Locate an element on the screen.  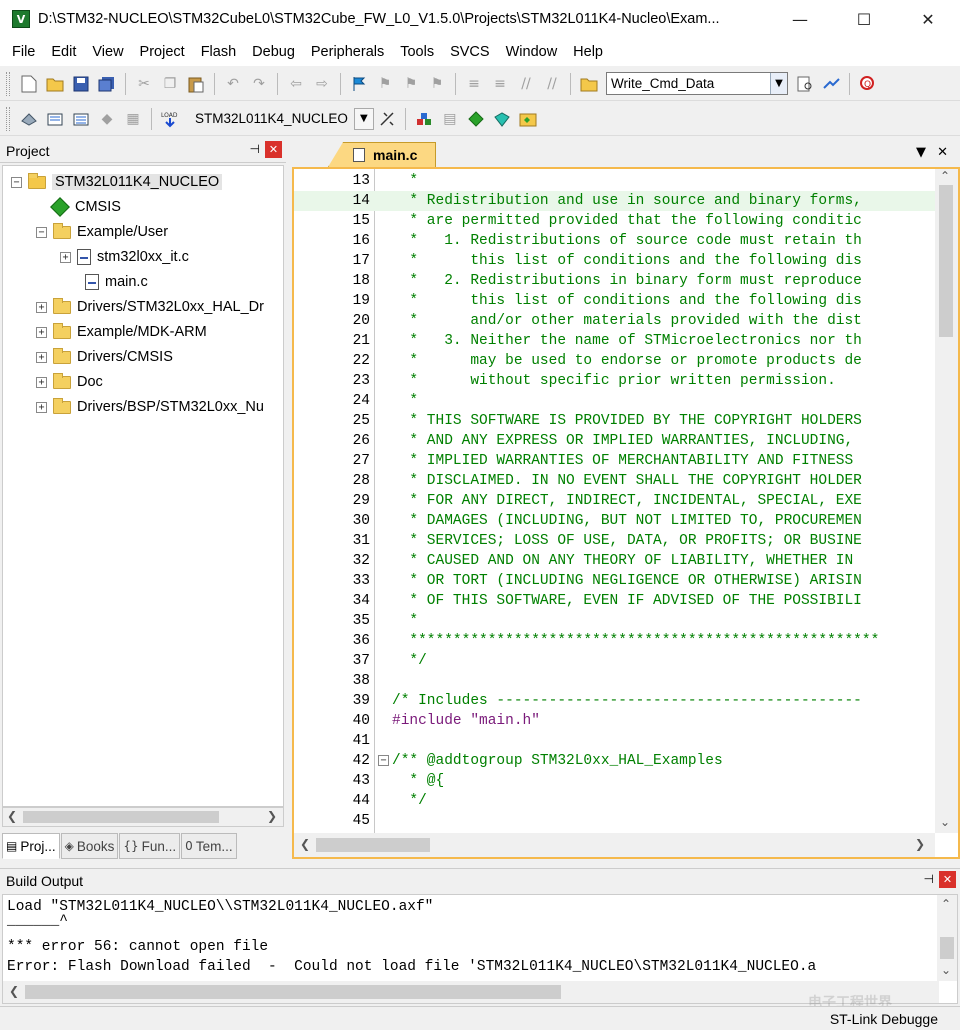
menu-help: Help is located at coordinates (588, 52).